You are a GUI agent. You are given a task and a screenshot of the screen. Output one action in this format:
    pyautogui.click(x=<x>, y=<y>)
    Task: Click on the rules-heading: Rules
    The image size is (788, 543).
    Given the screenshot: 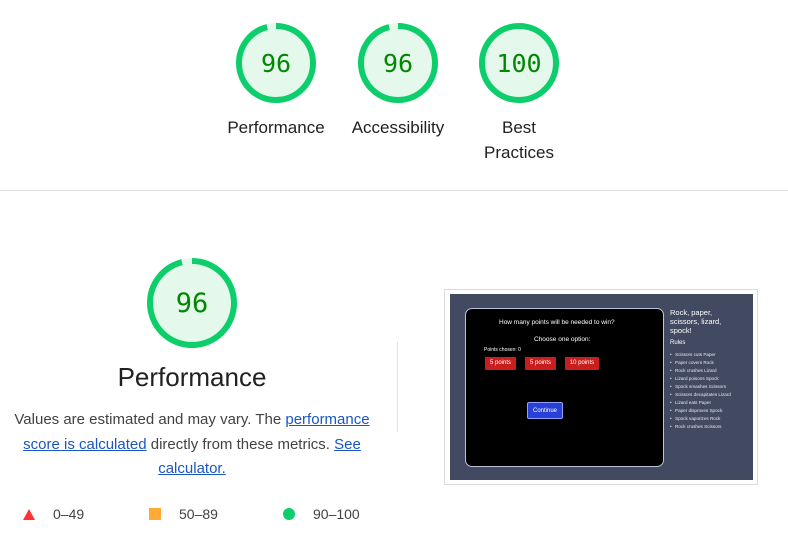 What is the action you would take?
    pyautogui.click(x=678, y=343)
    